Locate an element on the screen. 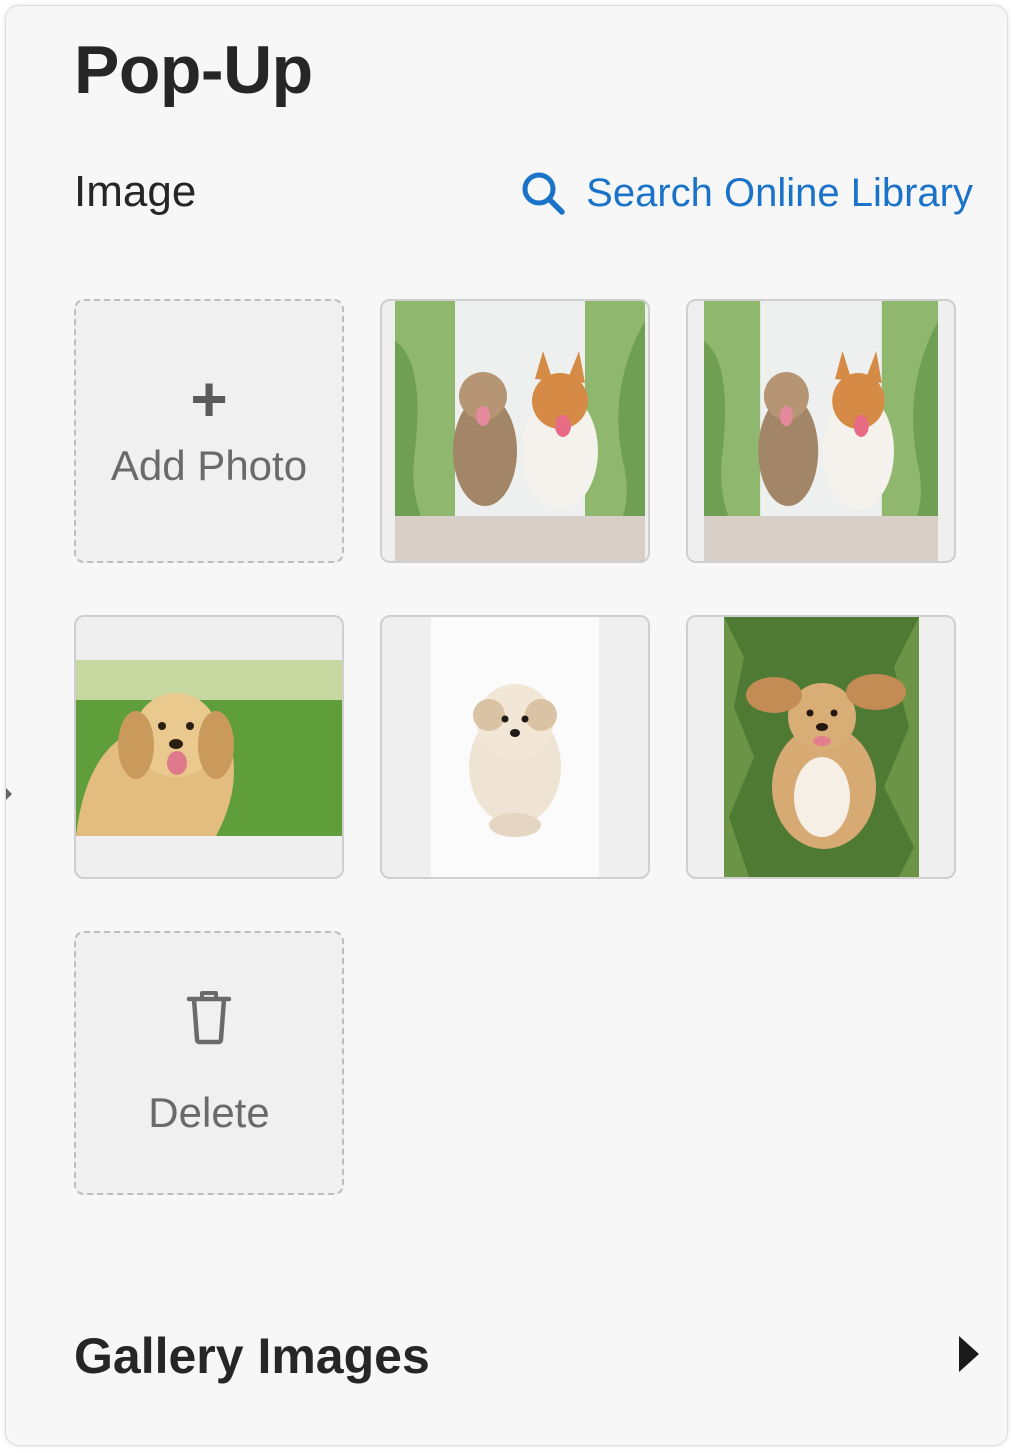 Image resolution: width=1015 pixels, height=1453 pixels. delete-button: Delete is located at coordinates (209, 1063).